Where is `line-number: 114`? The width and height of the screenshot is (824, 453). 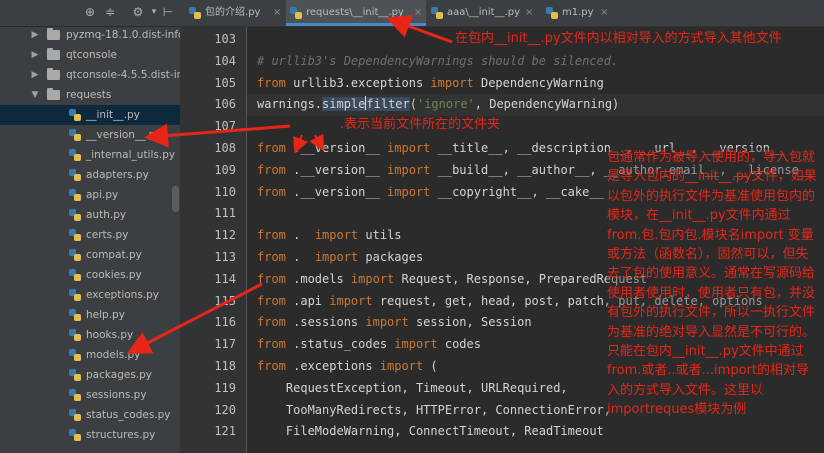
line-number: 114 is located at coordinates (225, 278).